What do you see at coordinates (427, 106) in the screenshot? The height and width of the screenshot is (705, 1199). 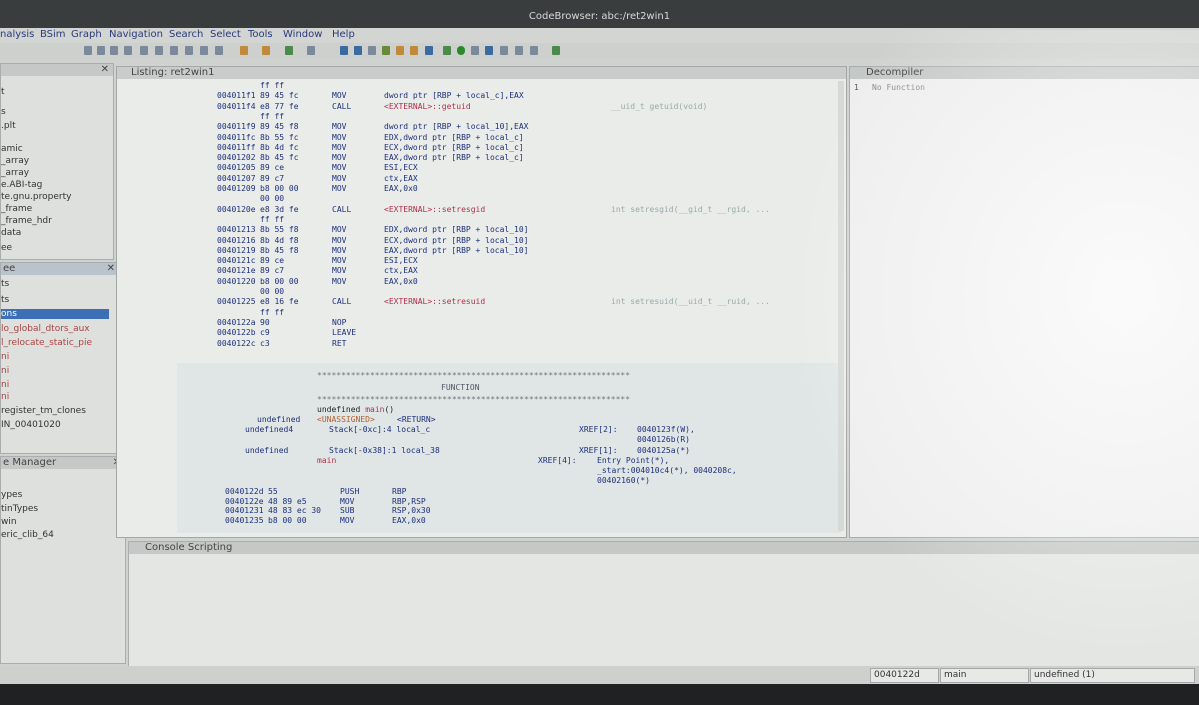 I see `instruction-operands: <EXTERNAL>::getuid` at bounding box center [427, 106].